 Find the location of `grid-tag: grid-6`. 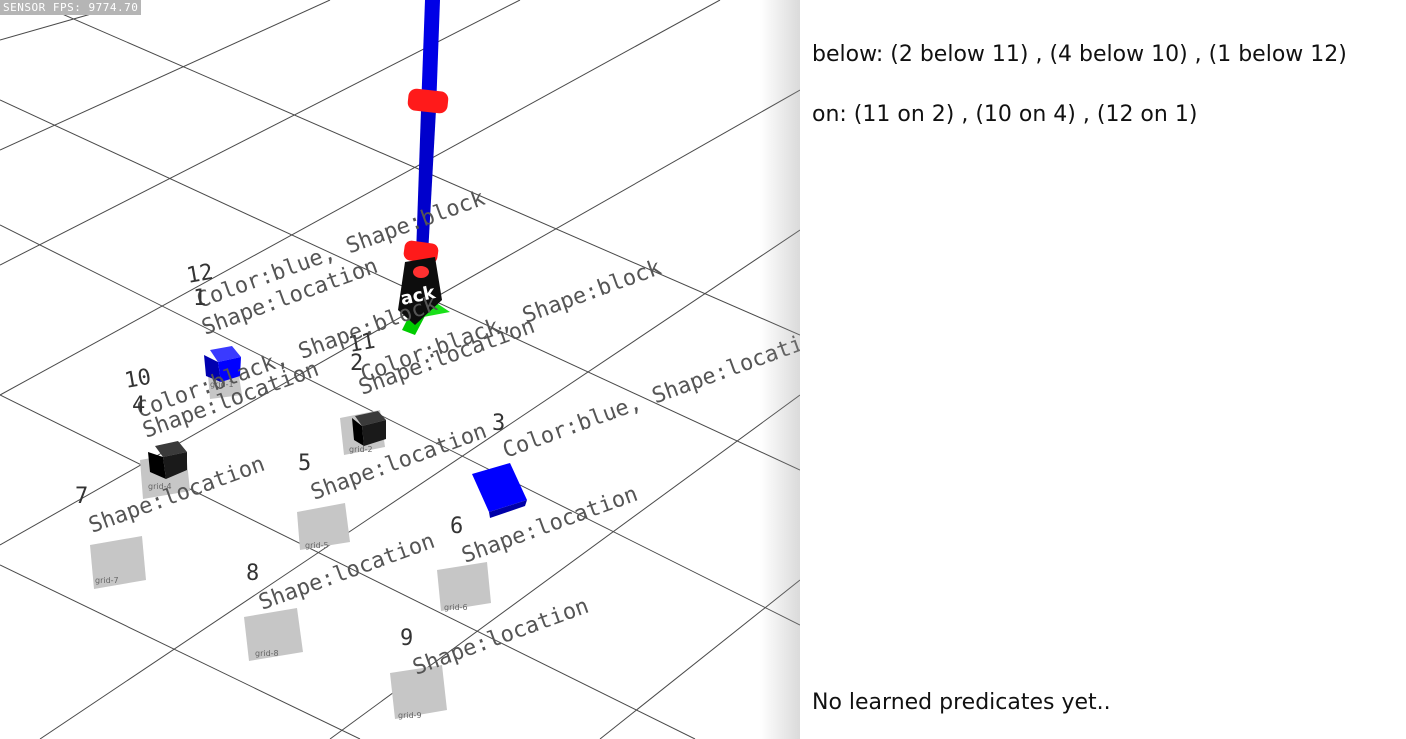

grid-tag: grid-6 is located at coordinates (456, 607).